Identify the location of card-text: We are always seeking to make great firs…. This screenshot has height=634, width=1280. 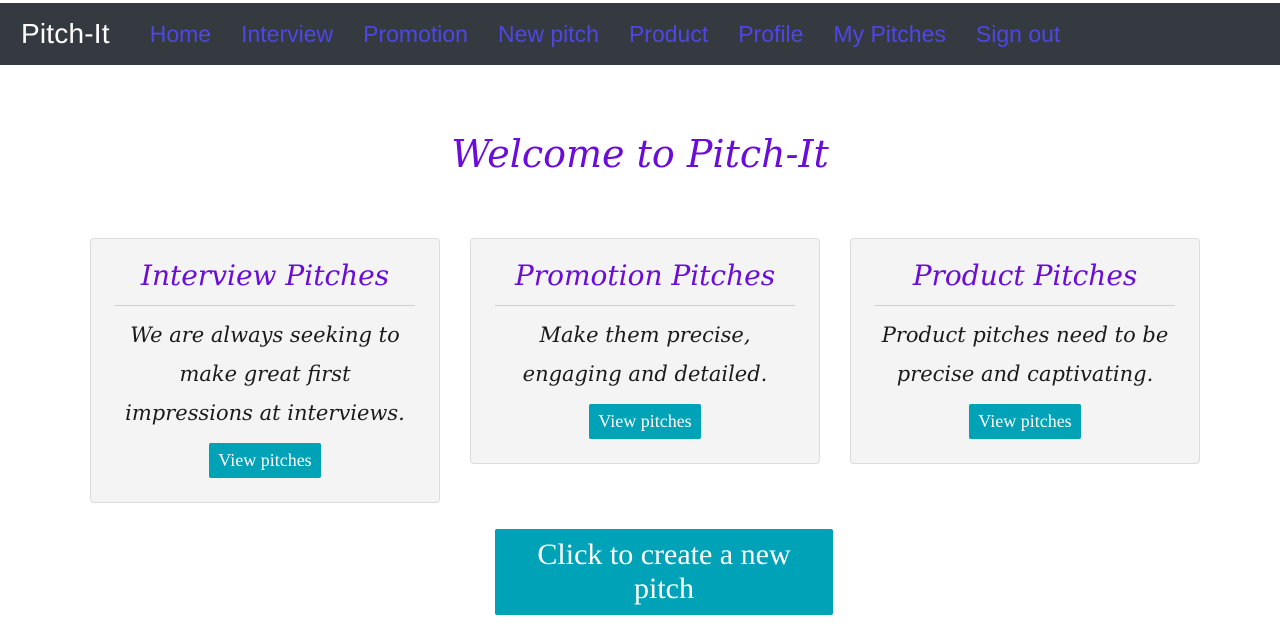
(265, 373).